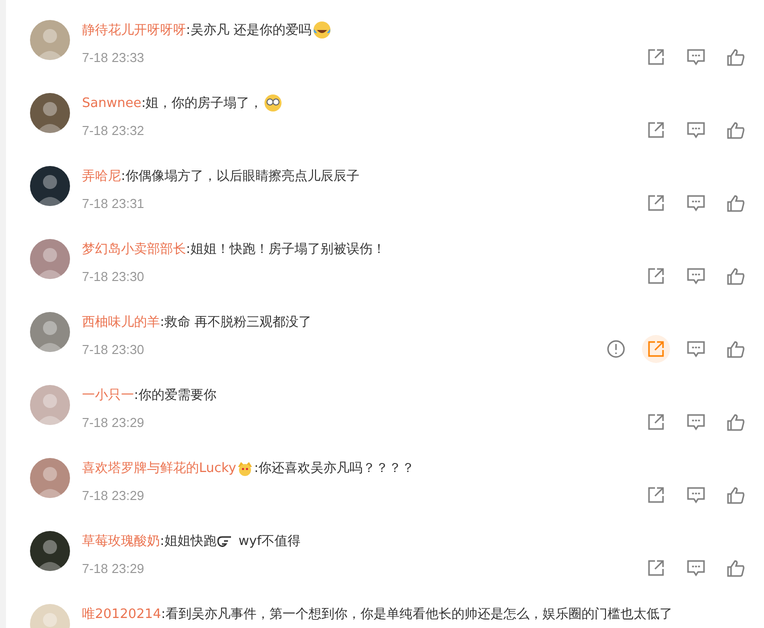 This screenshot has width=764, height=628. I want to click on comment-text: :救命 再不脱粉三观都没了, so click(236, 322).